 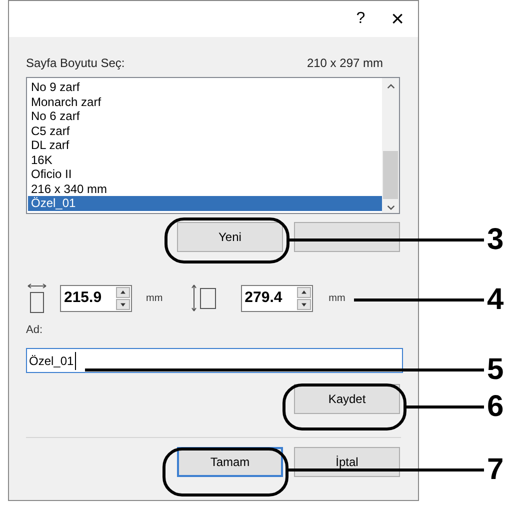 I want to click on width-icon, so click(x=37, y=298).